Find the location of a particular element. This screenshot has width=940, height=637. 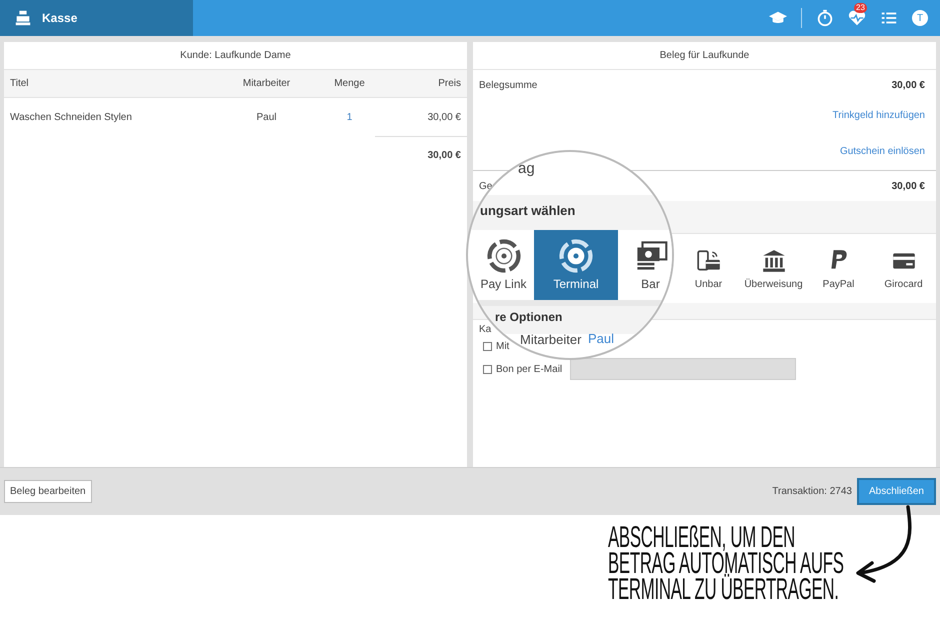

table-cell-text: Waschen Schneiden Stylen is located at coordinates (71, 117).